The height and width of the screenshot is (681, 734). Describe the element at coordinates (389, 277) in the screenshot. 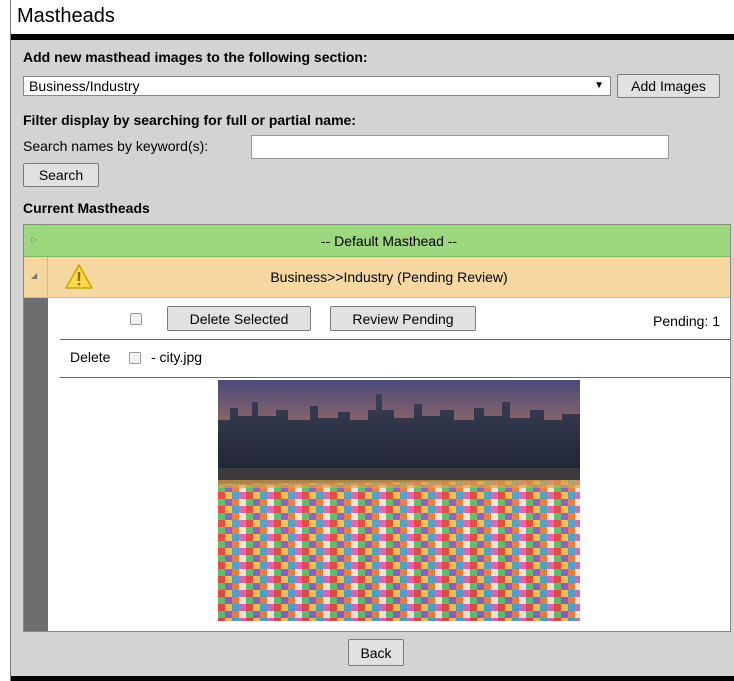

I see `pending-review-label: Business>>Industry (Pending Review)` at that location.